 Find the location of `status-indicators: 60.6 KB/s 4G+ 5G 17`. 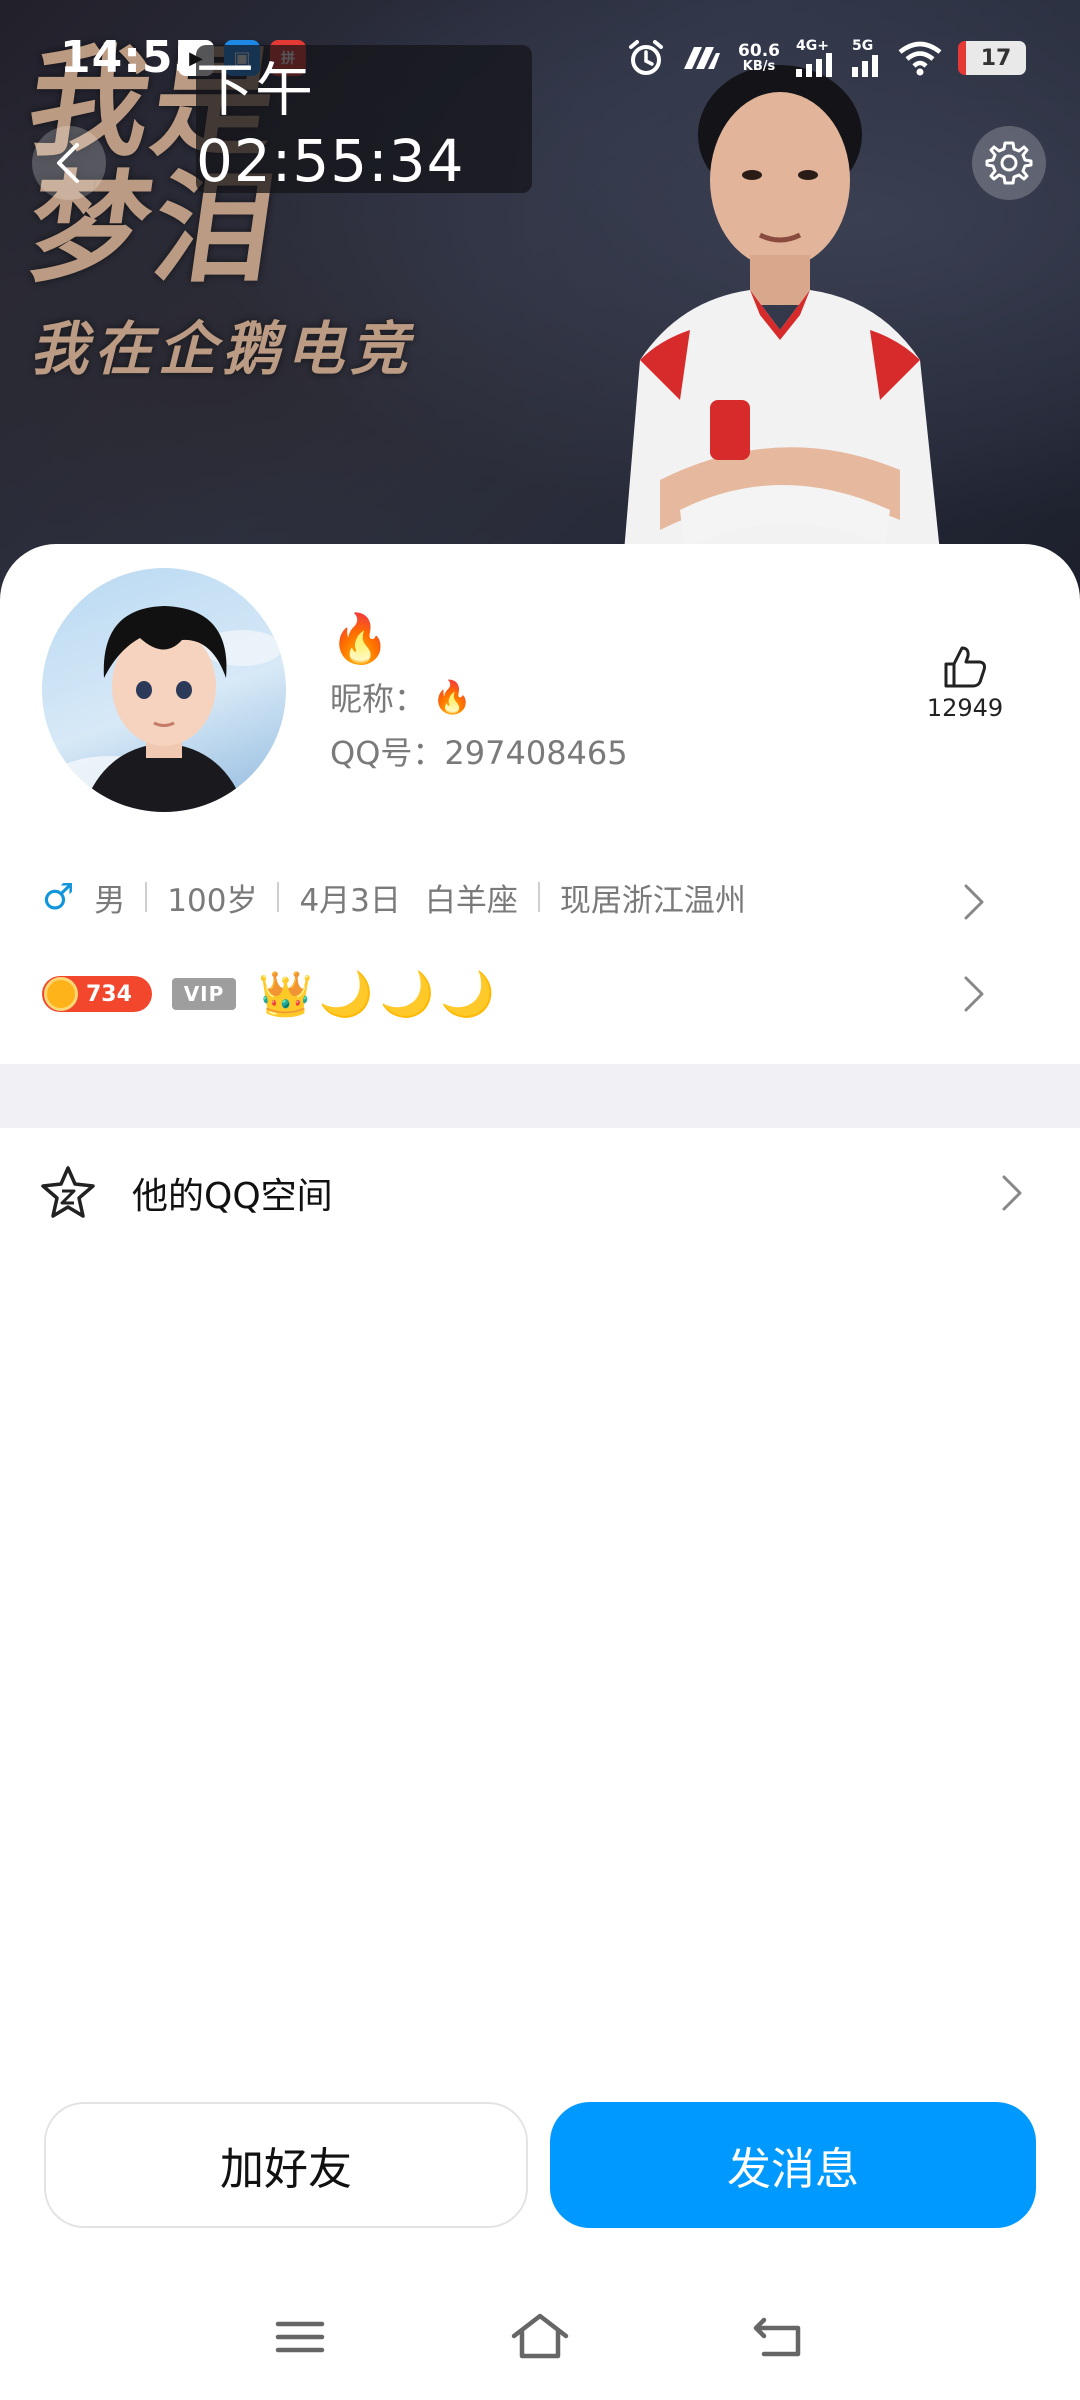

status-indicators: 60.6 KB/s 4G+ 5G 17 is located at coordinates (826, 58).